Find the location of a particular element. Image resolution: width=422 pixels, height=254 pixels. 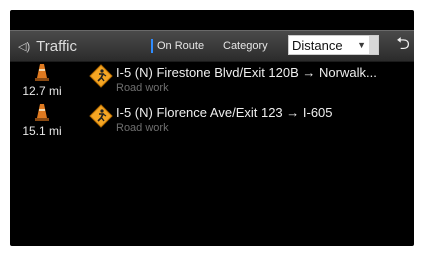

radio-icon: ◁︎) is located at coordinates (24, 46).